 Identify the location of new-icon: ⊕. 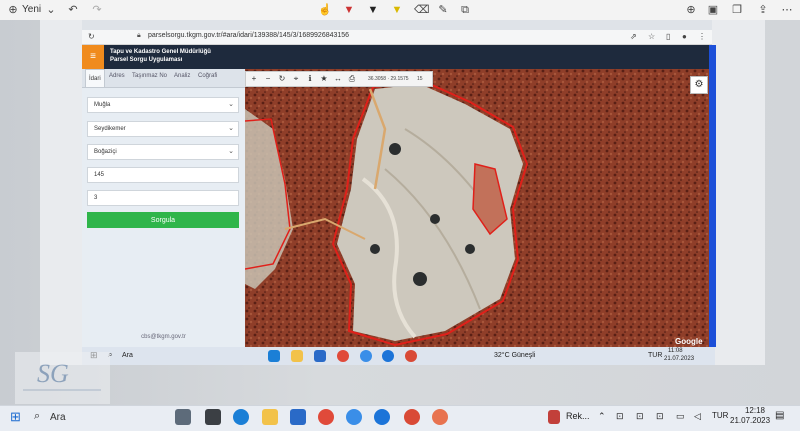
(13, 10).